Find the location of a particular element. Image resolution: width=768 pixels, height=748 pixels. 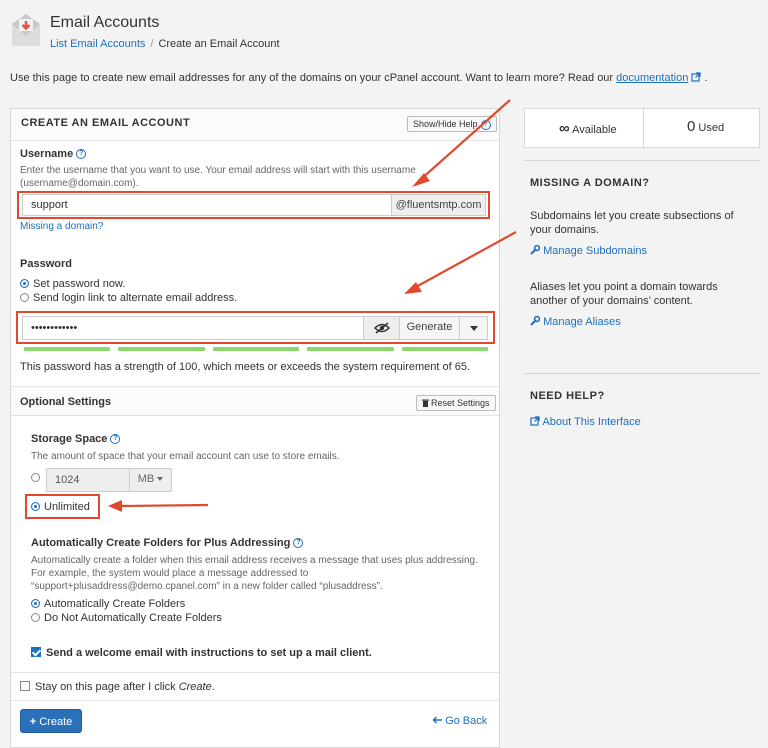

radio-plus-auto-label: Automatically Create Folders is located at coordinates (115, 604).